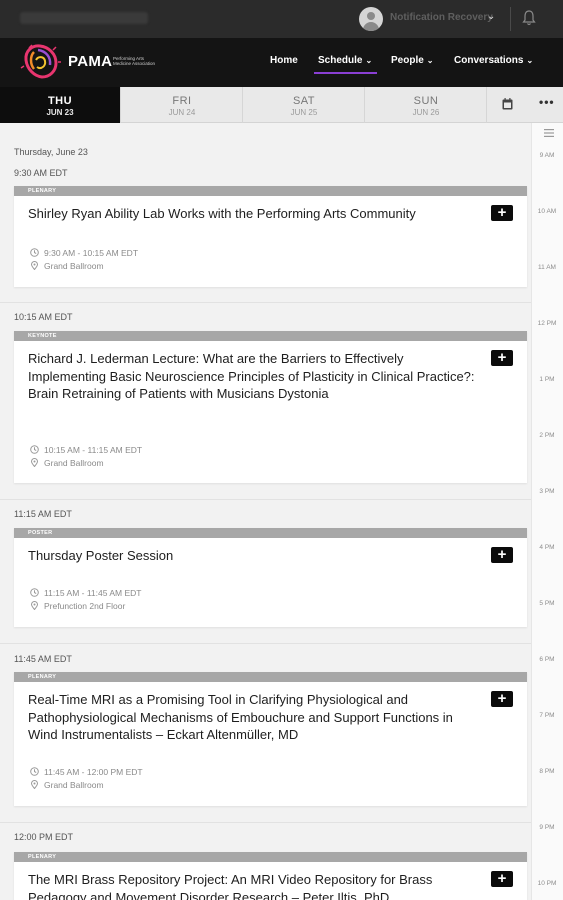  I want to click on timeline-hour-label: 2 PM, so click(547, 435).